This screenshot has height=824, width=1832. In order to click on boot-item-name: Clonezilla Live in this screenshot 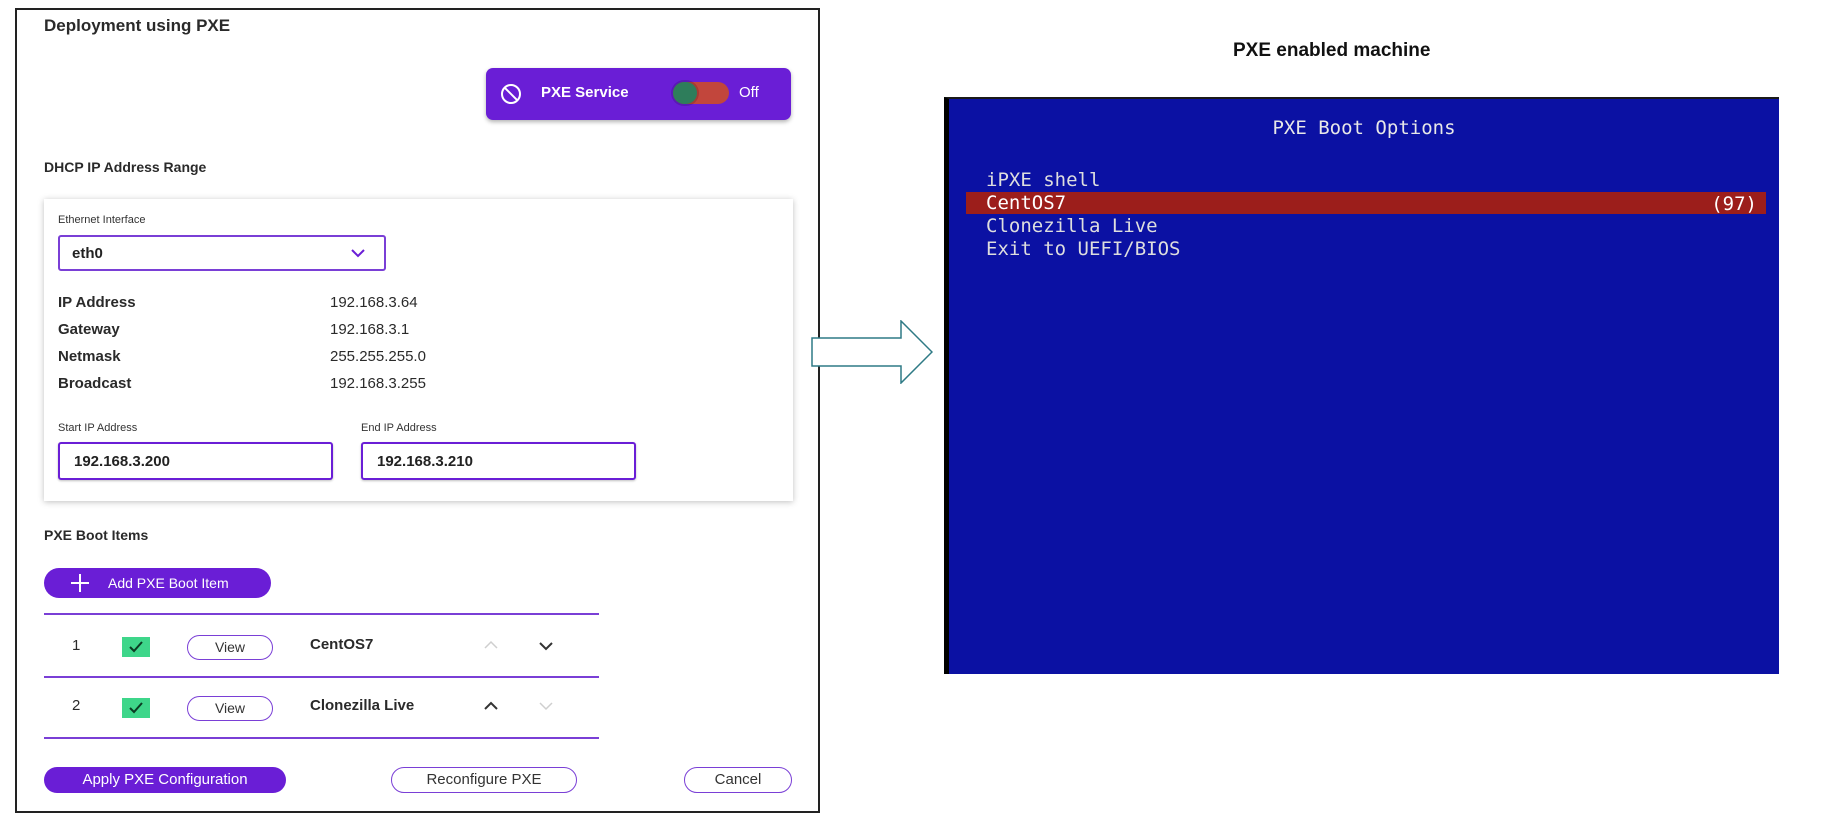, I will do `click(362, 705)`.